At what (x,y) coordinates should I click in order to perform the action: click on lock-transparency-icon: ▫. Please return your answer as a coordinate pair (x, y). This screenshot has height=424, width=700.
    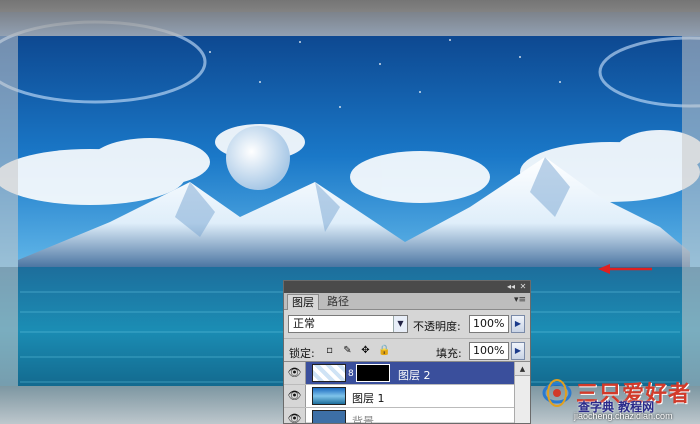
    Looking at the image, I should click on (329, 350).